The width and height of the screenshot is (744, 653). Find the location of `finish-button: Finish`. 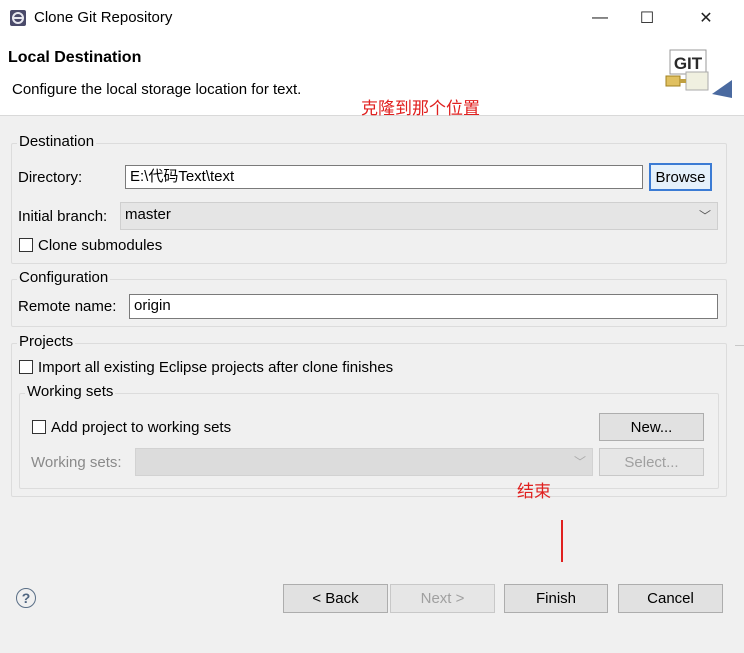

finish-button: Finish is located at coordinates (556, 598).